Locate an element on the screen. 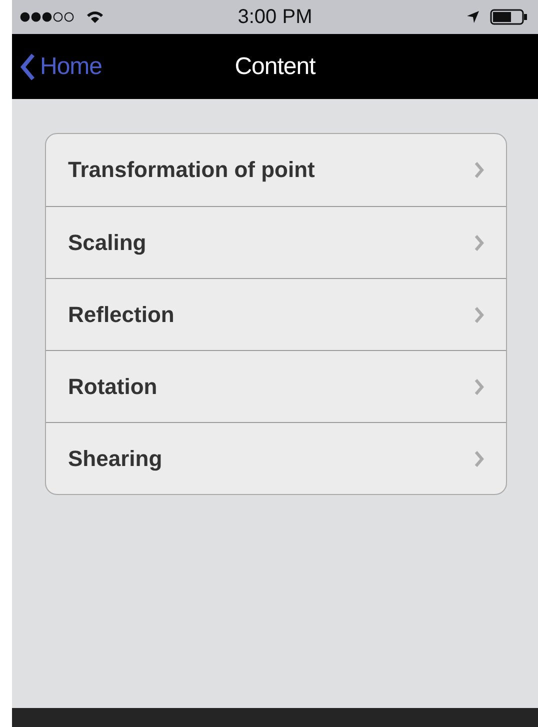 The image size is (538, 727). status-time: 3:00 PM is located at coordinates (275, 17).